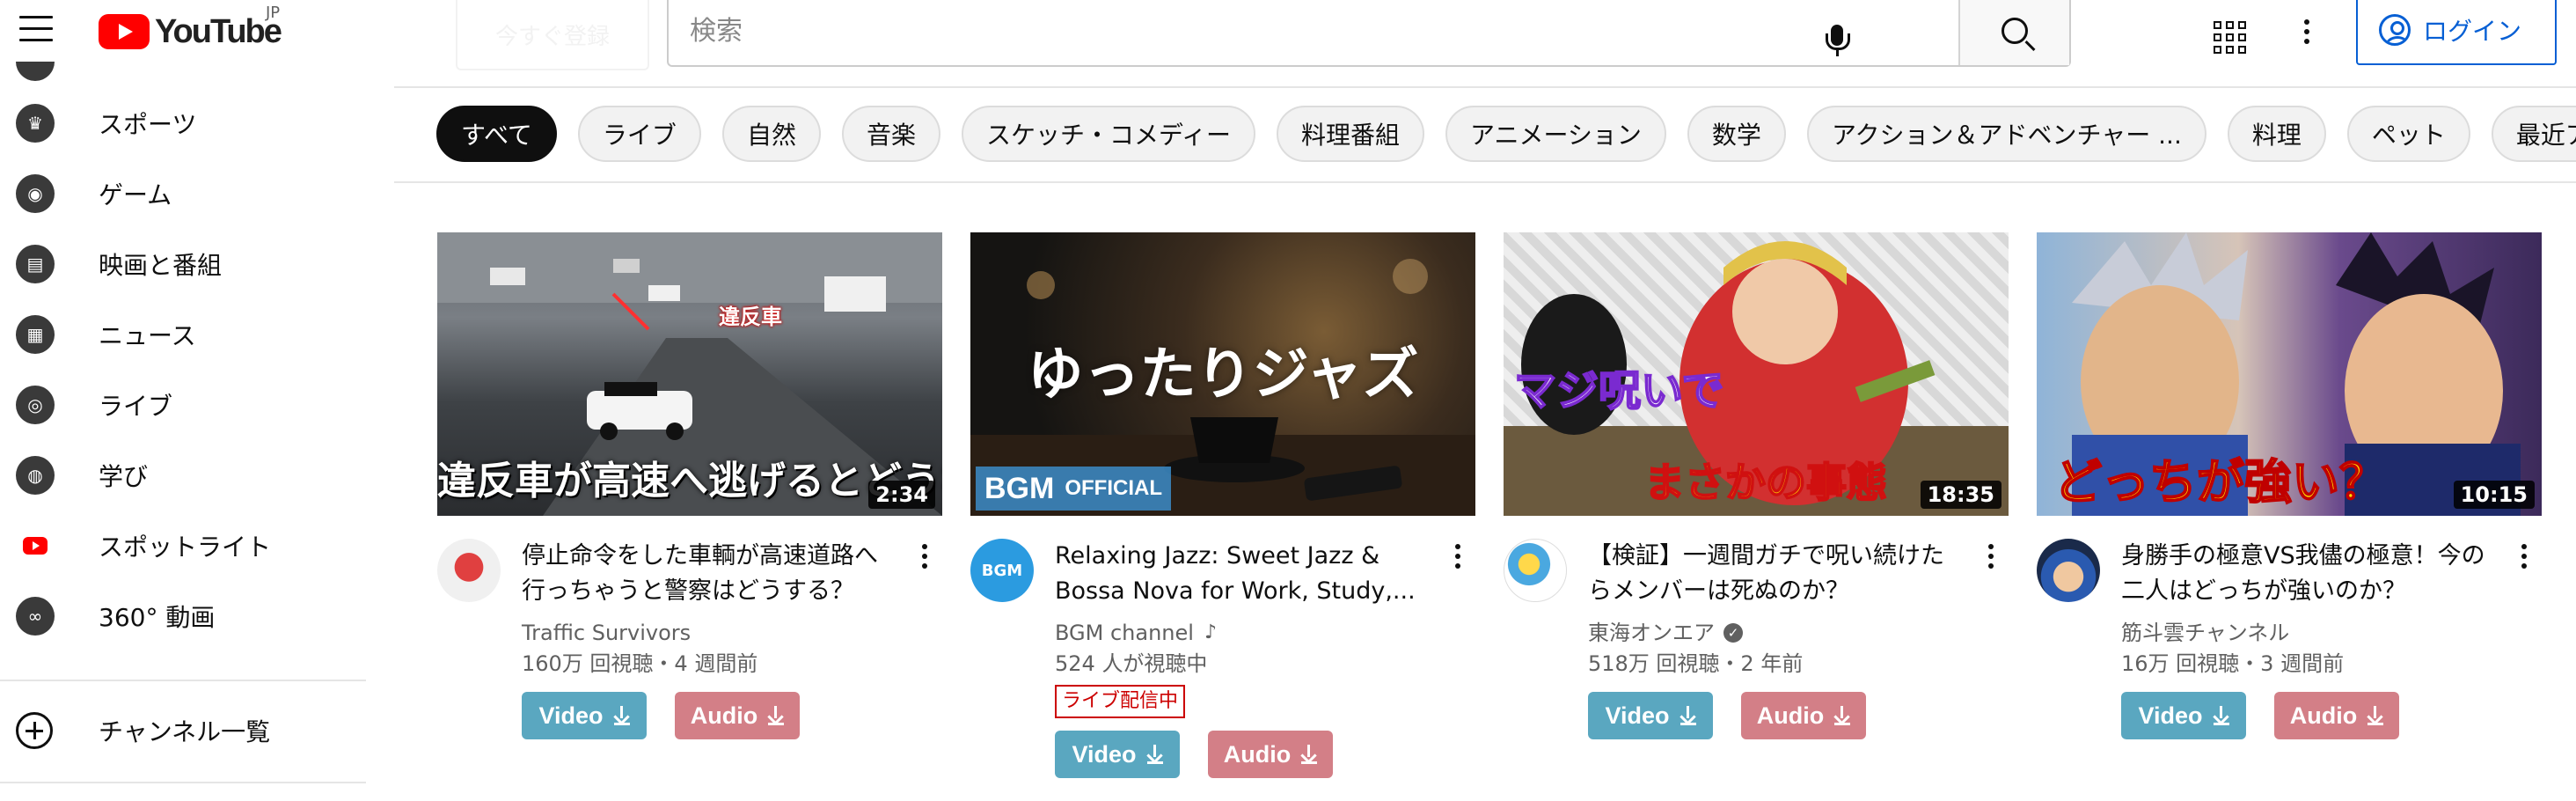 The image size is (2576, 801). Describe the element at coordinates (1113, 488) in the screenshot. I see `thumbnail-official: OFFICIAL` at that location.